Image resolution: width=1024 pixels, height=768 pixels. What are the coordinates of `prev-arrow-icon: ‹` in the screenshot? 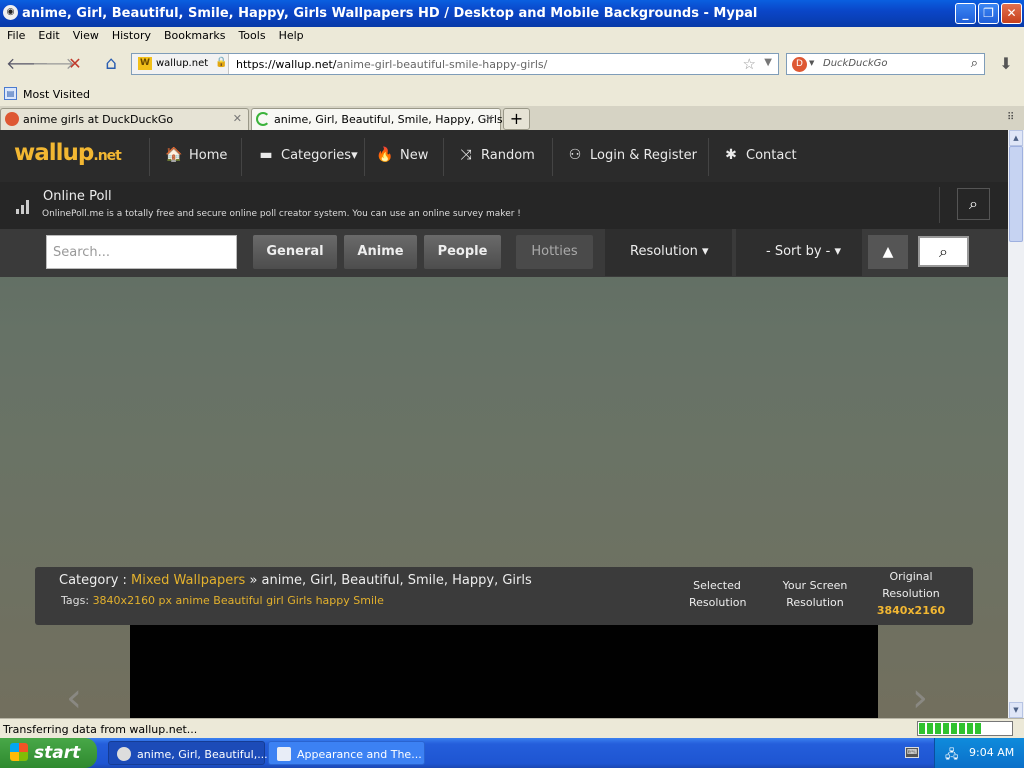 It's located at (74, 696).